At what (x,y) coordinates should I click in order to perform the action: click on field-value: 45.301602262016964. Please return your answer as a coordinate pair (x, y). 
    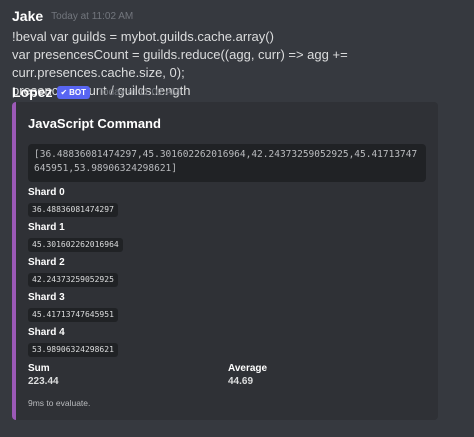
    Looking at the image, I should click on (75, 245).